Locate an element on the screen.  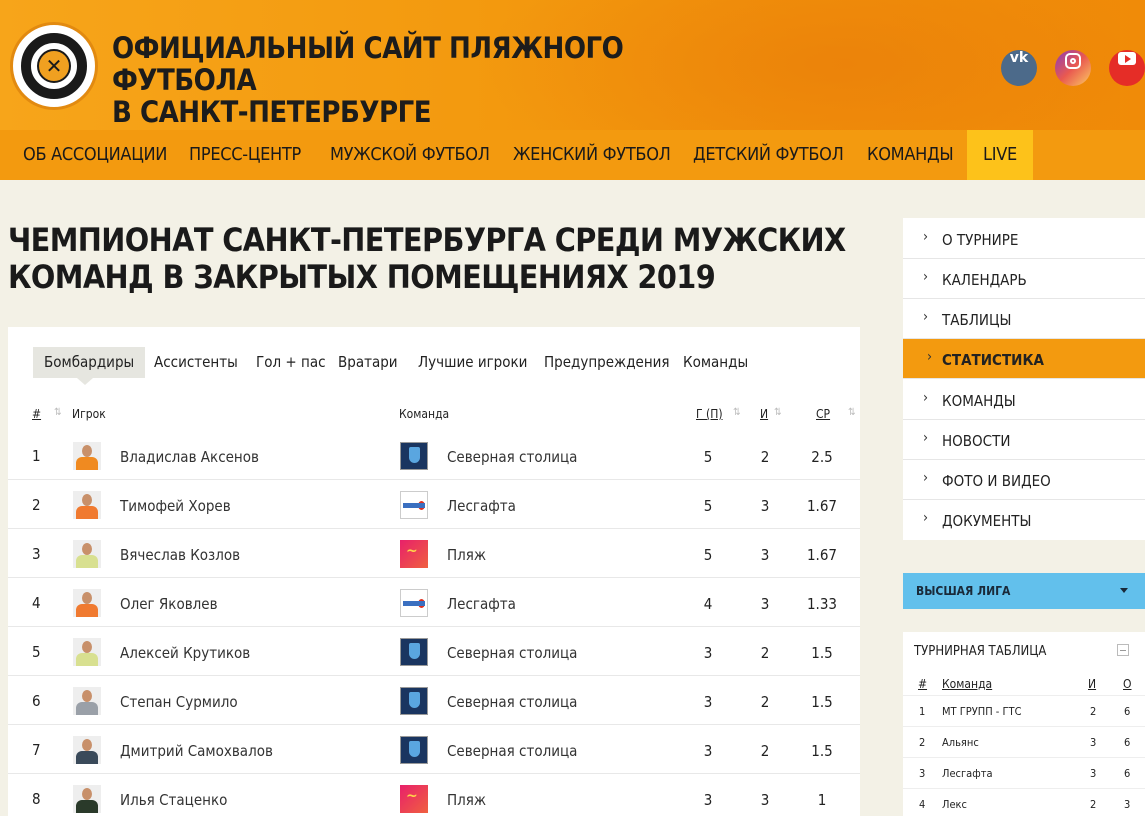
standings-team: Лесгафта is located at coordinates (967, 773).